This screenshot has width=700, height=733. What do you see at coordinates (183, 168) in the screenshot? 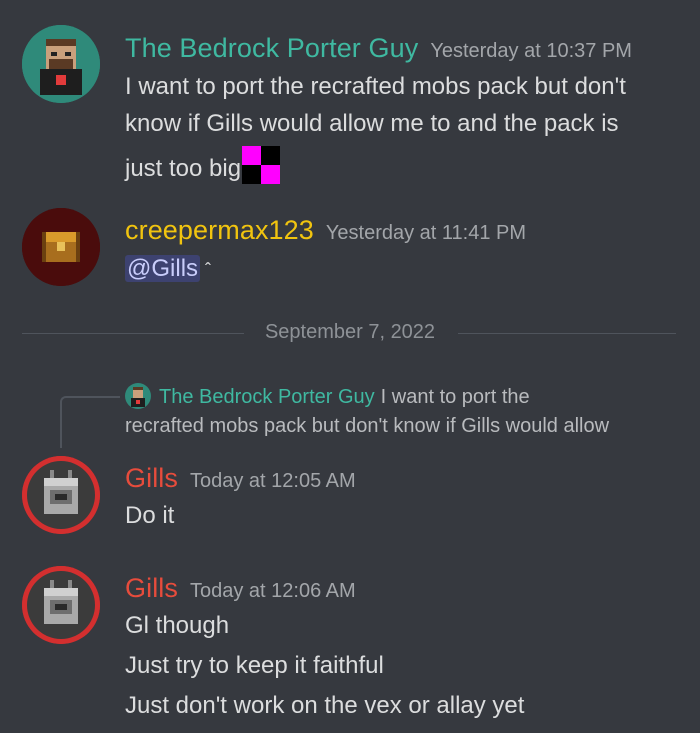
I see `message-text-line: just too big` at bounding box center [183, 168].